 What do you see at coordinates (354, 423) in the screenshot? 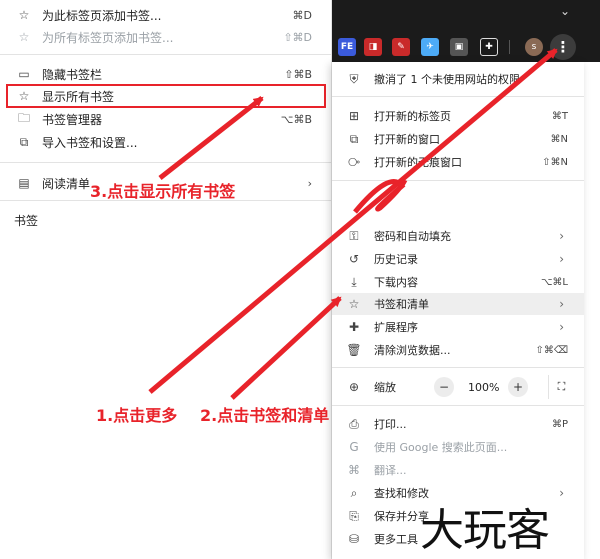
I see `printer-icon: ⎙` at bounding box center [354, 423].